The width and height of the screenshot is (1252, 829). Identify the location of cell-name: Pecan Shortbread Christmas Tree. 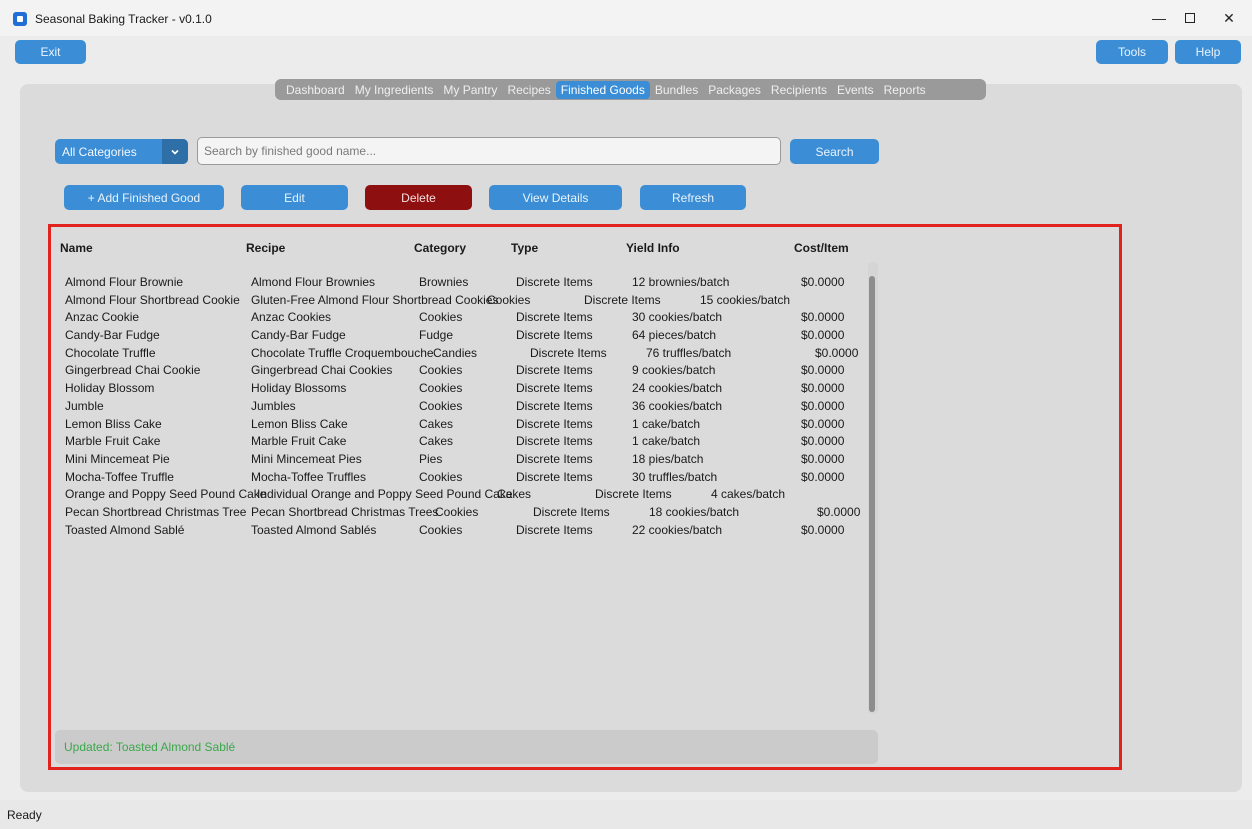
(156, 511).